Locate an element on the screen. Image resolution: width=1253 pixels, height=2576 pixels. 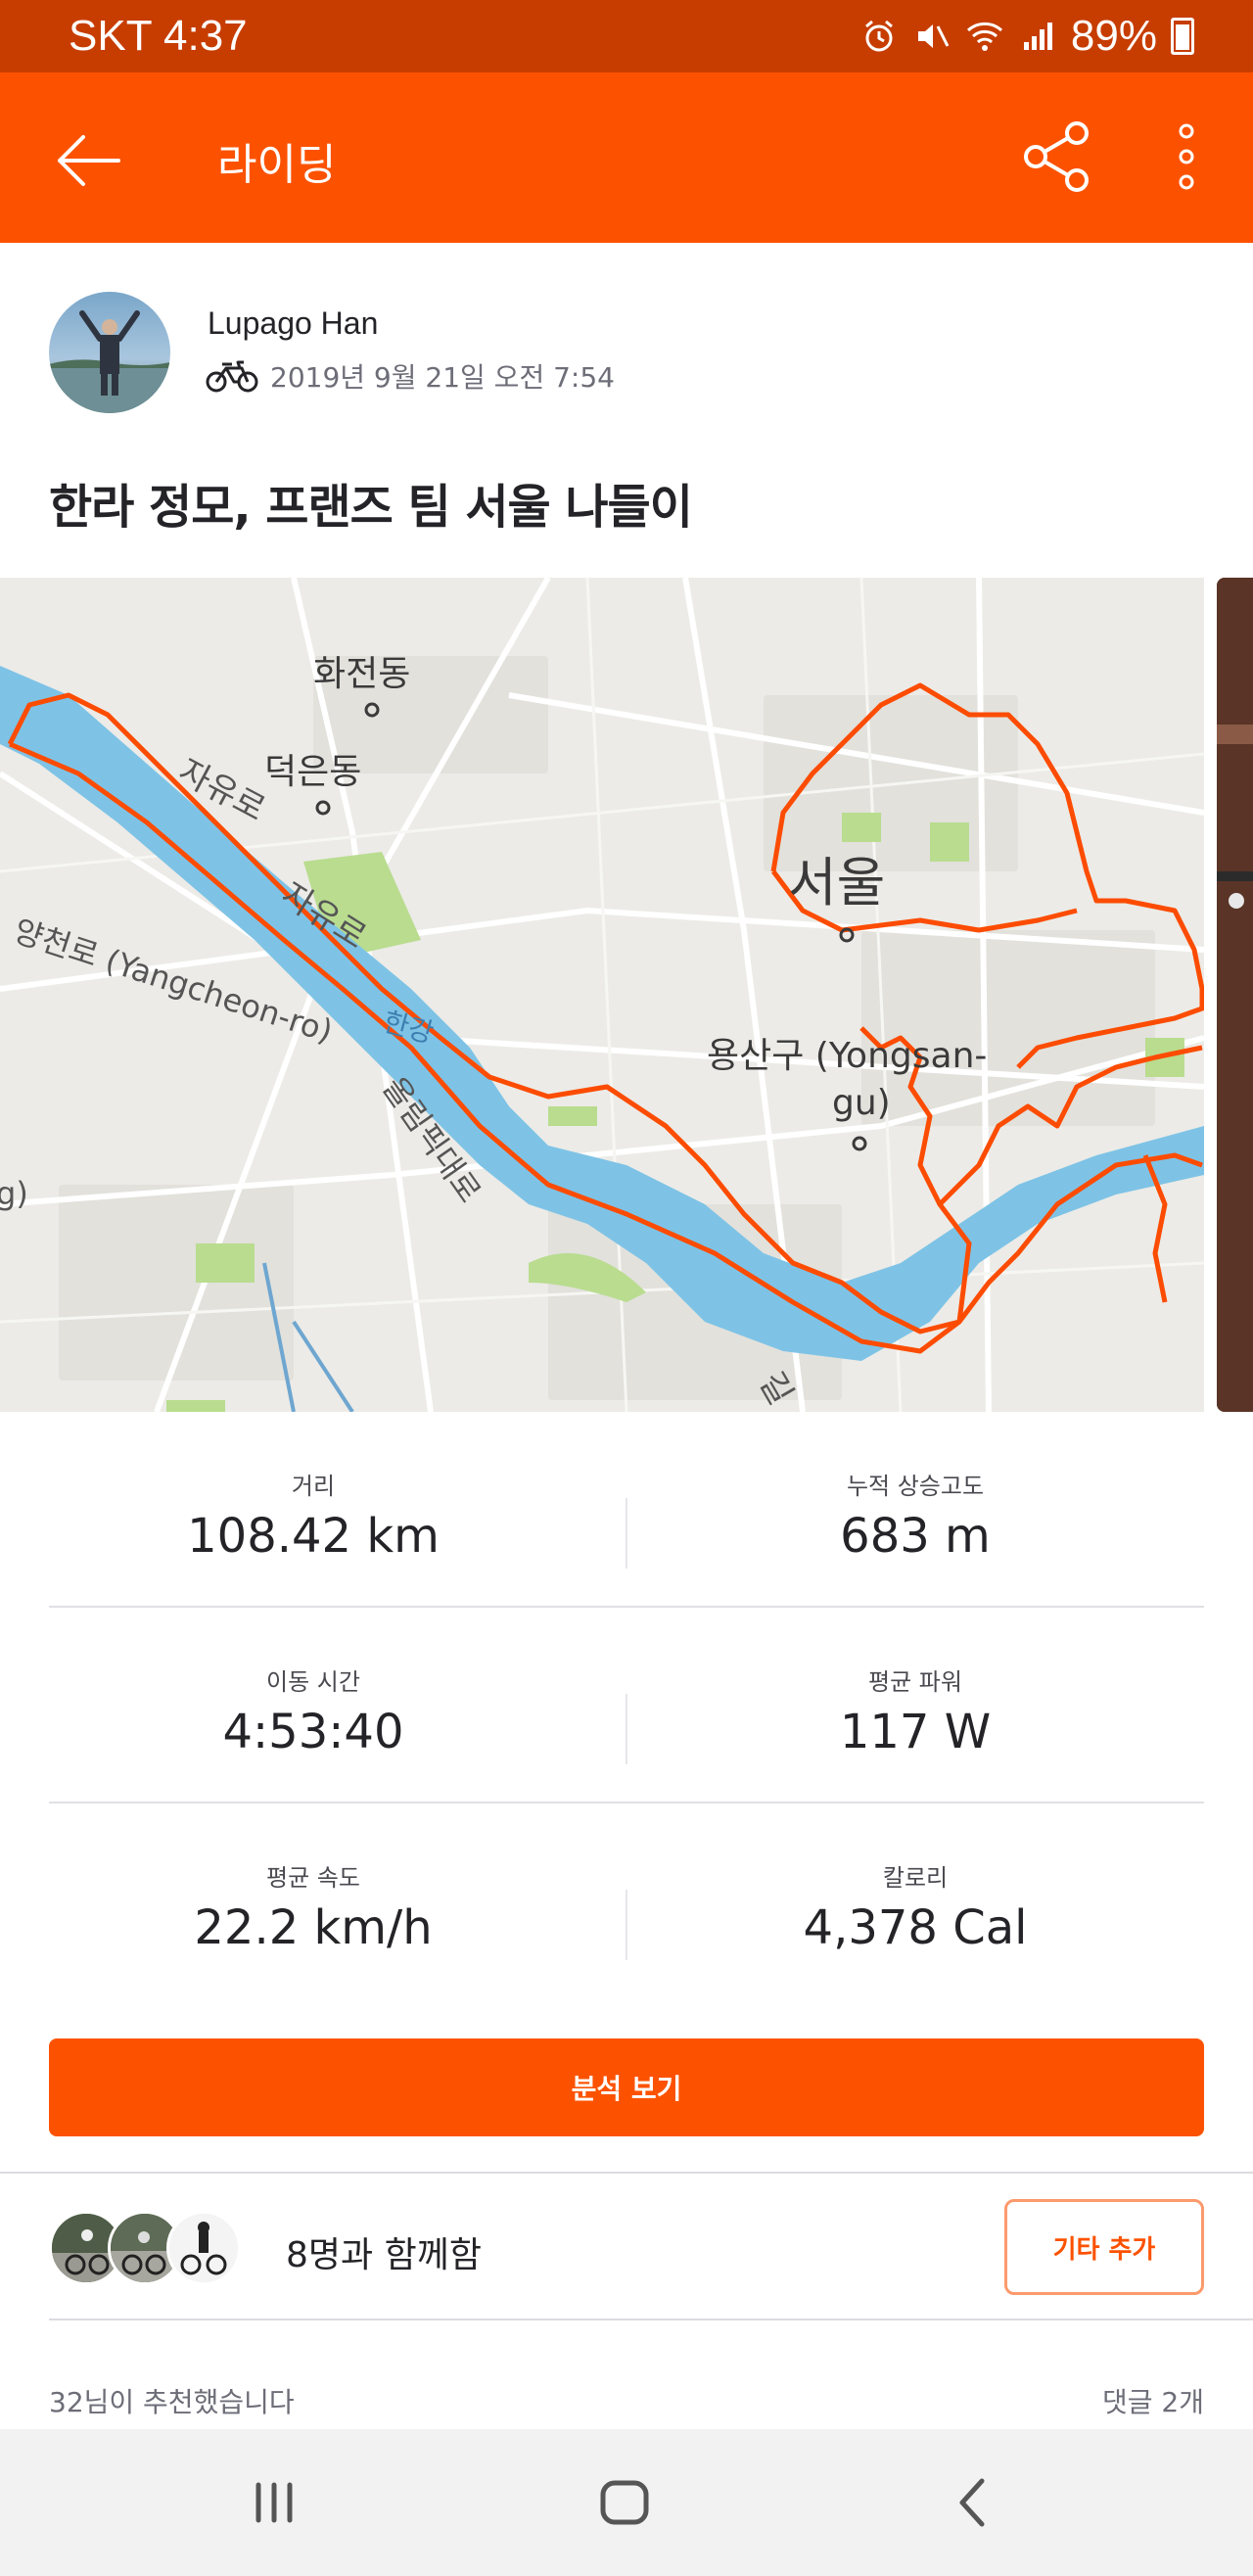
stat-value: 4:53:40 is located at coordinates (313, 1732).